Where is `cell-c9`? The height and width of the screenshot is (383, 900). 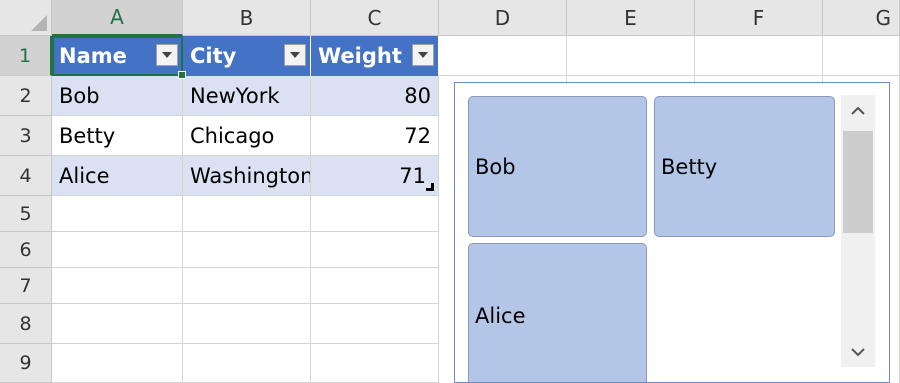 cell-c9 is located at coordinates (375, 363).